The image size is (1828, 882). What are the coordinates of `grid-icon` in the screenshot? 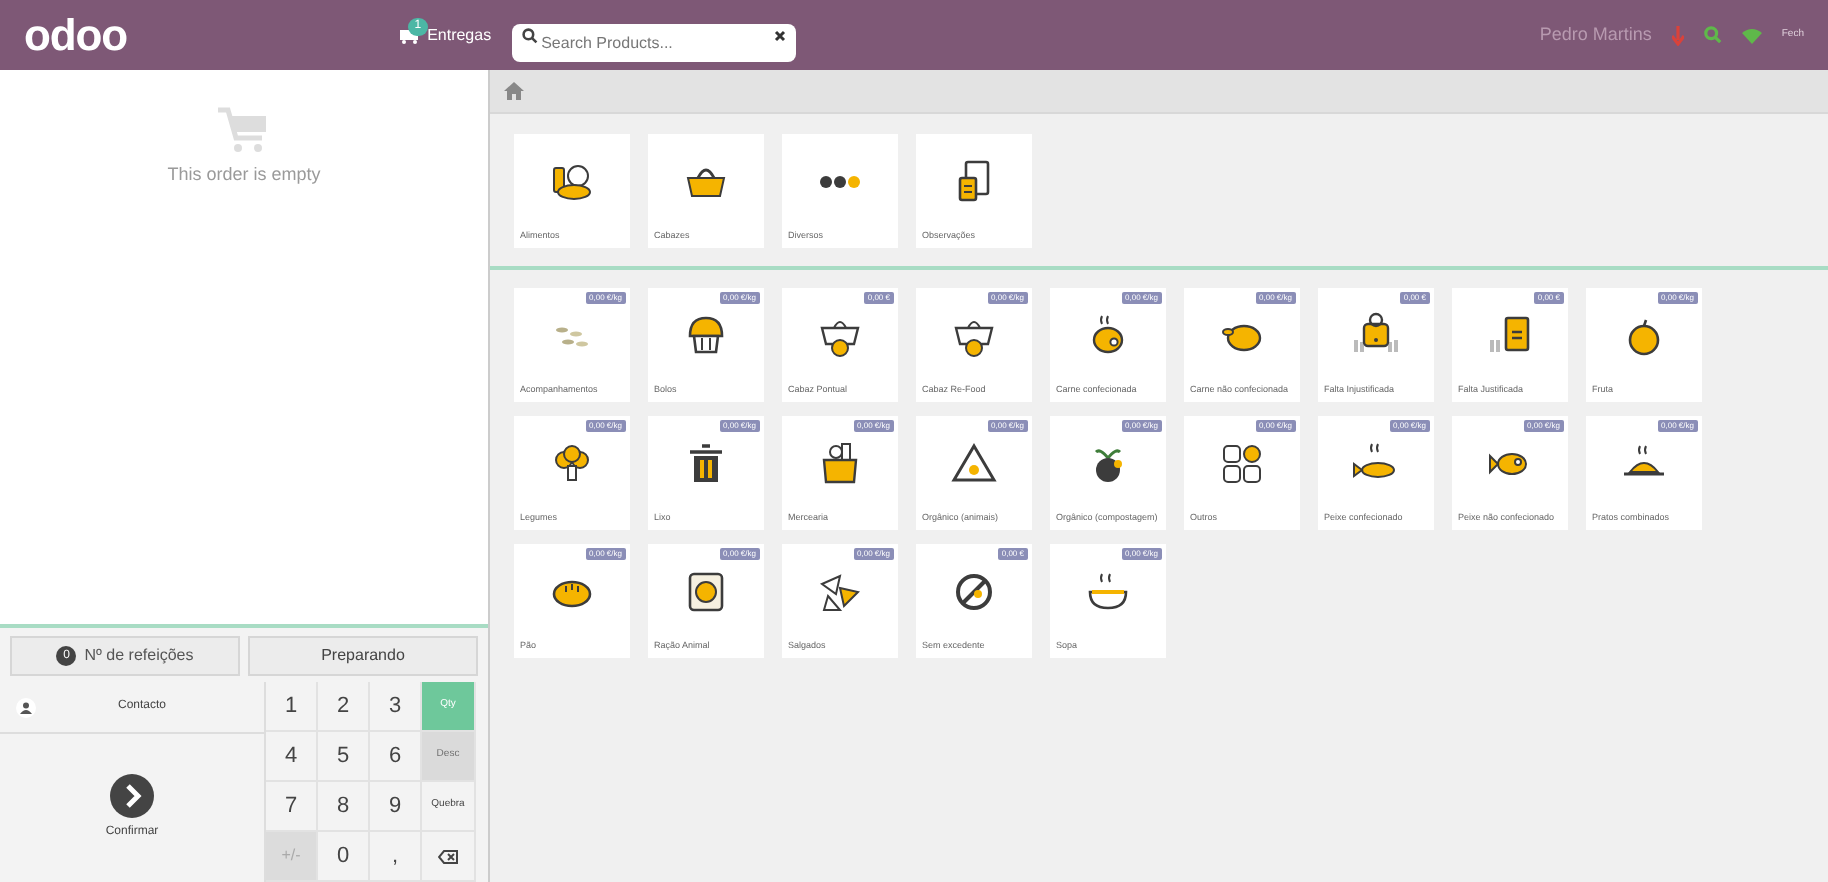 It's located at (1242, 463).